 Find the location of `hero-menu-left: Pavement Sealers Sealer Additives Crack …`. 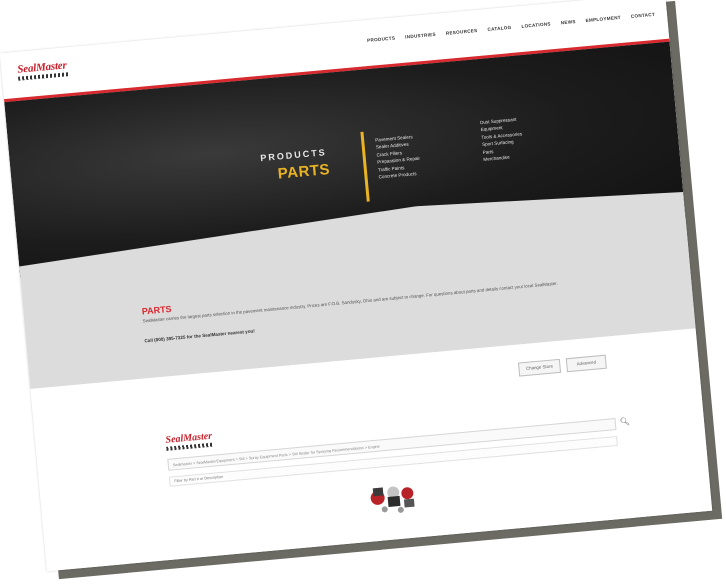

hero-menu-left: Pavement Sealers Sealer Additives Crack … is located at coordinates (398, 157).